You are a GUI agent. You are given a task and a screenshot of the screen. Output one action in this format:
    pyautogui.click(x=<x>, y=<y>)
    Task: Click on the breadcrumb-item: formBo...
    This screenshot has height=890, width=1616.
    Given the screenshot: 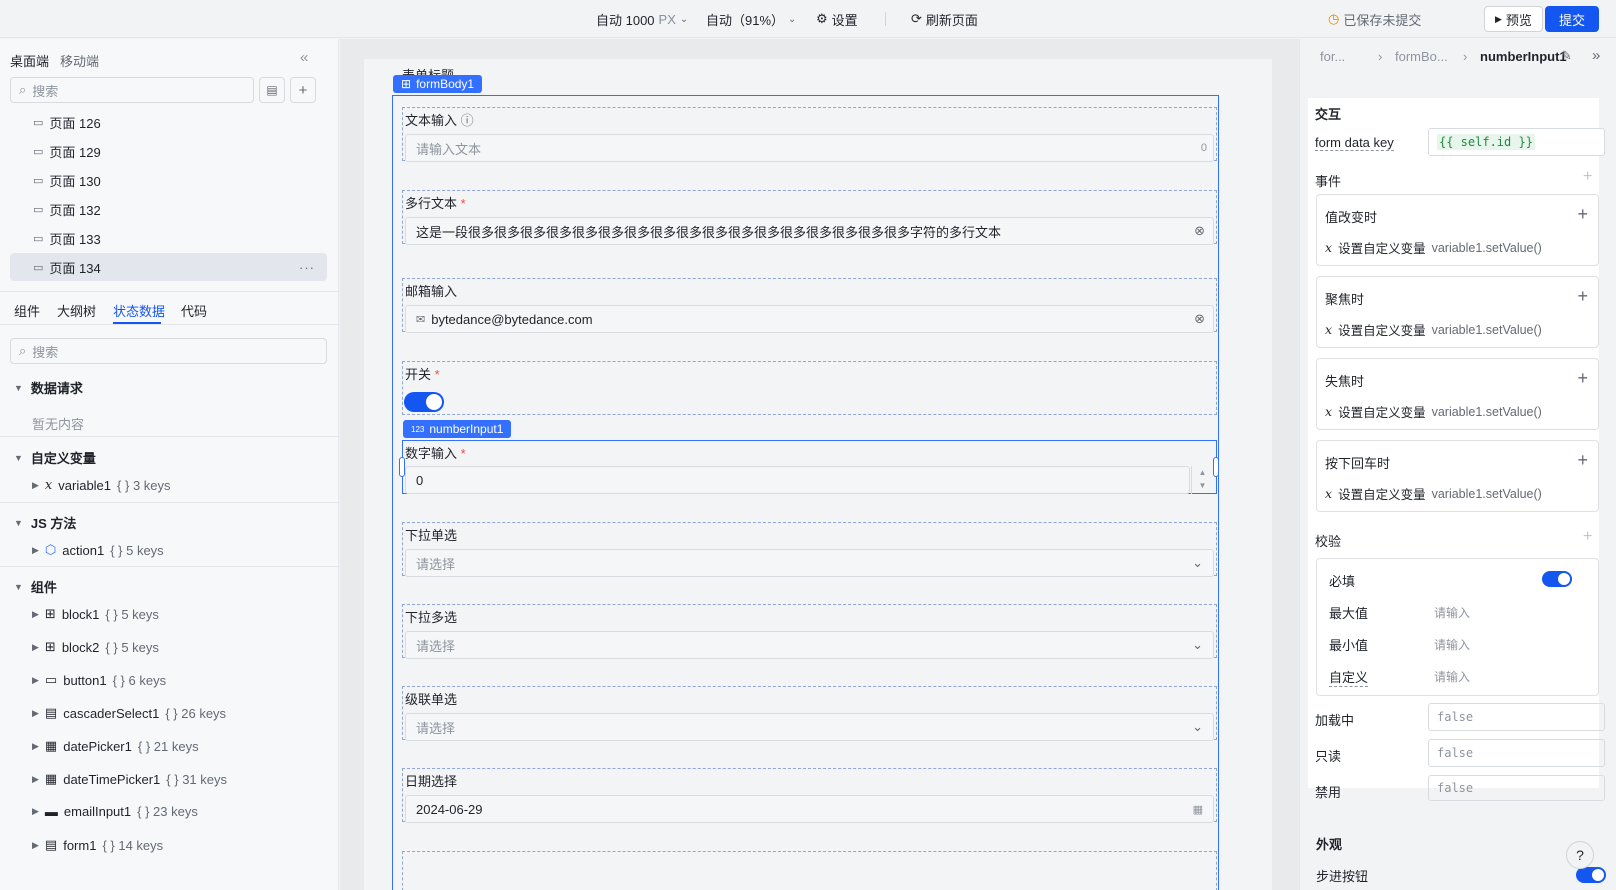 What is the action you would take?
    pyautogui.click(x=1421, y=56)
    